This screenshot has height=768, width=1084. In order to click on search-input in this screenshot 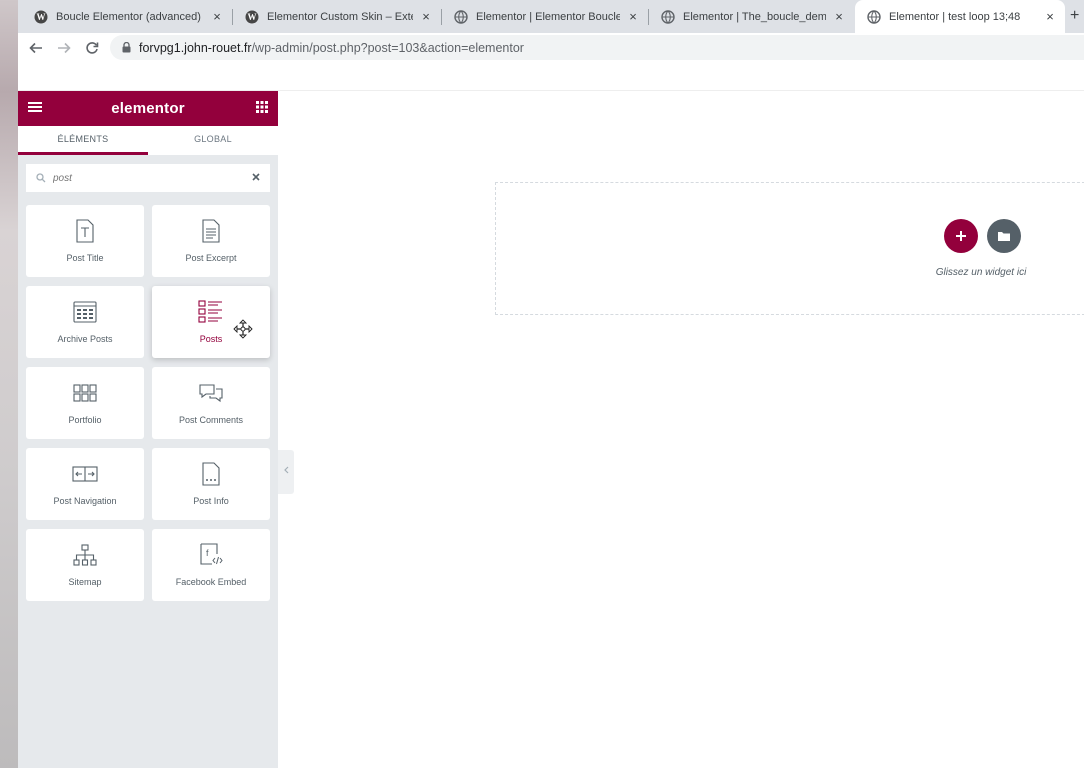, I will do `click(152, 178)`.